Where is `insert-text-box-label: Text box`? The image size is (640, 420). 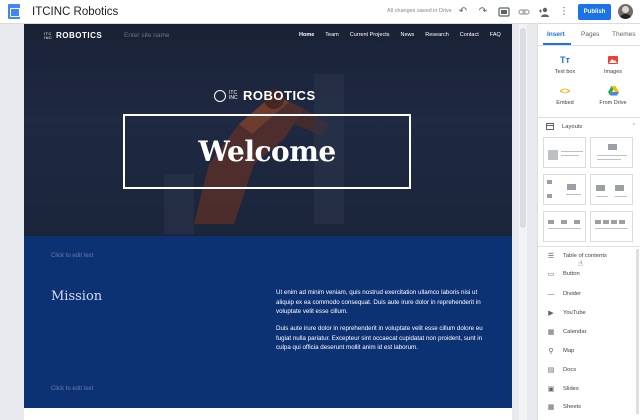
insert-text-box-label: Text box is located at coordinates (565, 72).